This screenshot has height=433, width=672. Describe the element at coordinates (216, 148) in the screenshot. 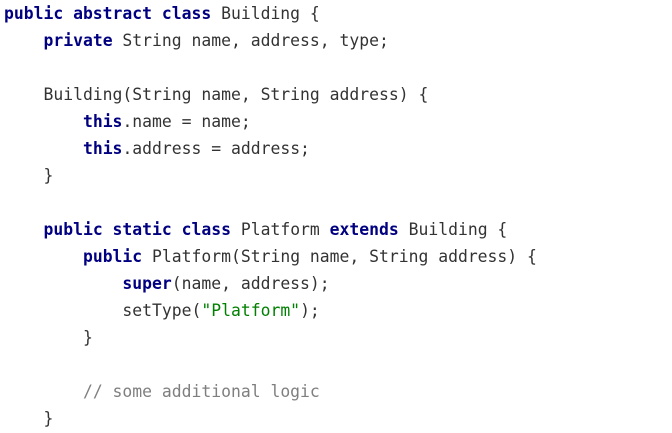

I see `code-text: .address = address;` at that location.